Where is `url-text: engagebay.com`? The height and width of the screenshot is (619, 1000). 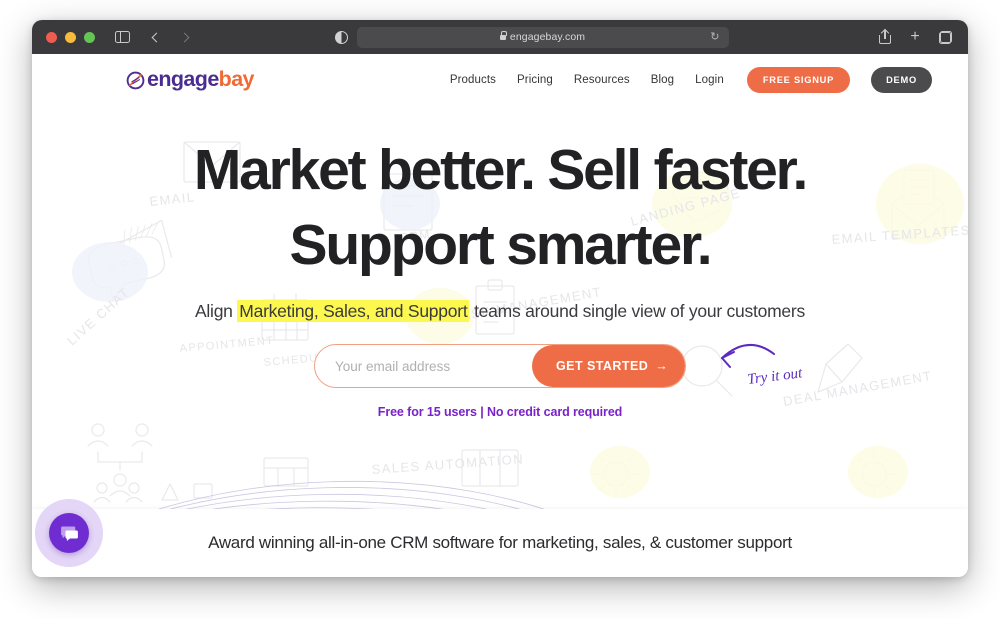 url-text: engagebay.com is located at coordinates (547, 37).